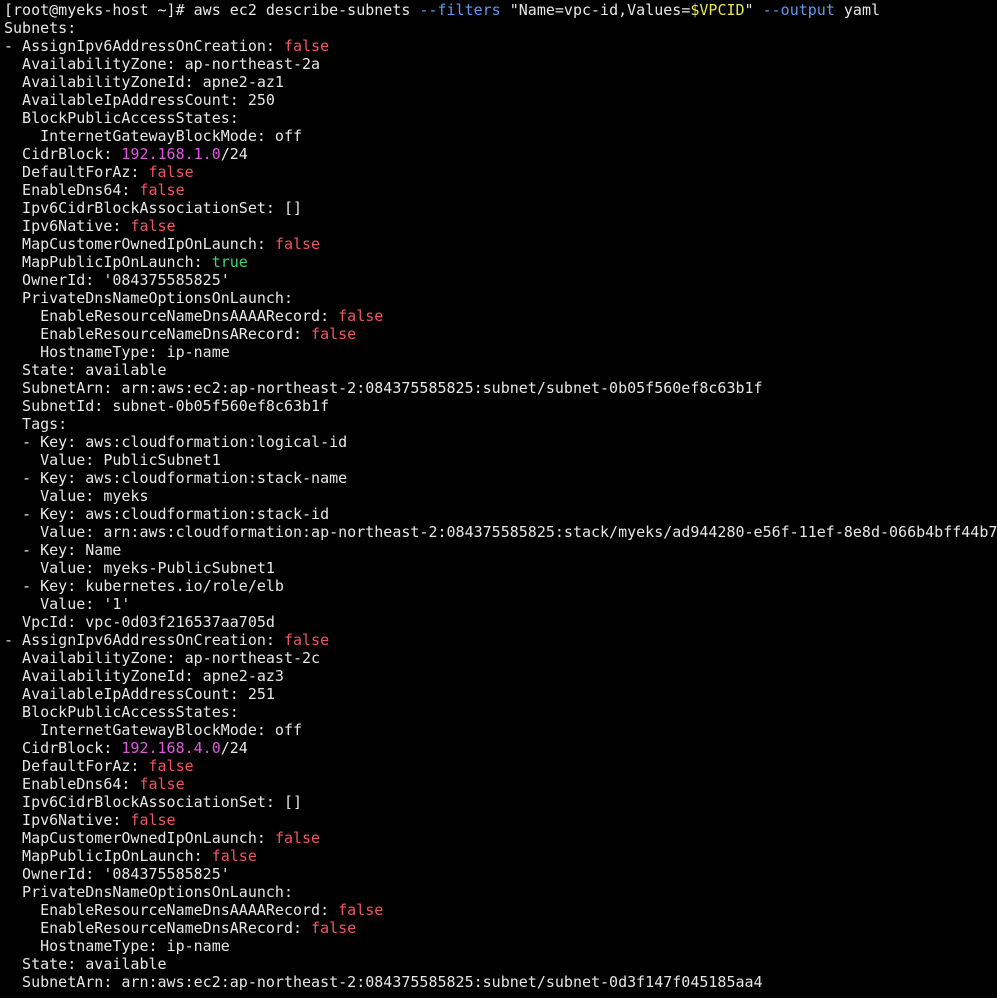 This screenshot has width=997, height=998. What do you see at coordinates (500, 604) in the screenshot?
I see `output-line: Value: '1'` at bounding box center [500, 604].